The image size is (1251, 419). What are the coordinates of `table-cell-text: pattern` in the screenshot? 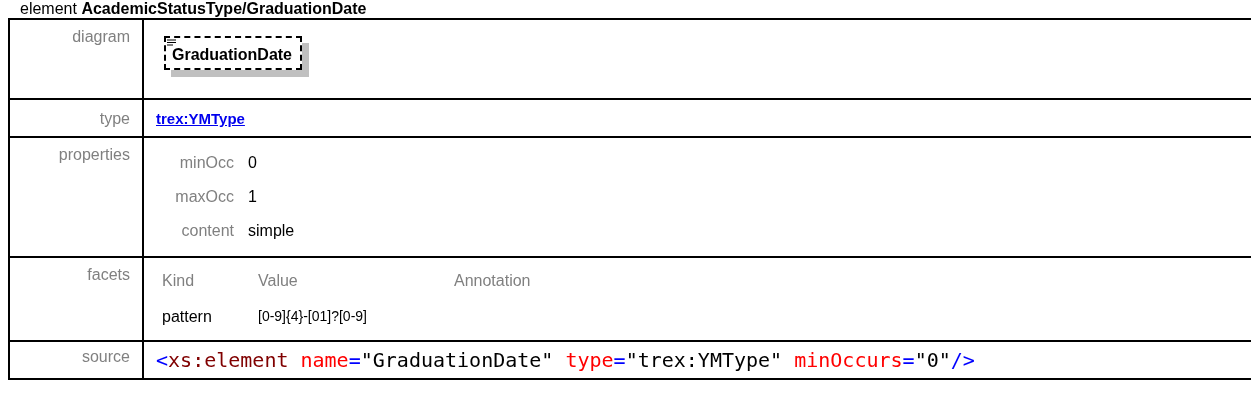 It's located at (187, 317).